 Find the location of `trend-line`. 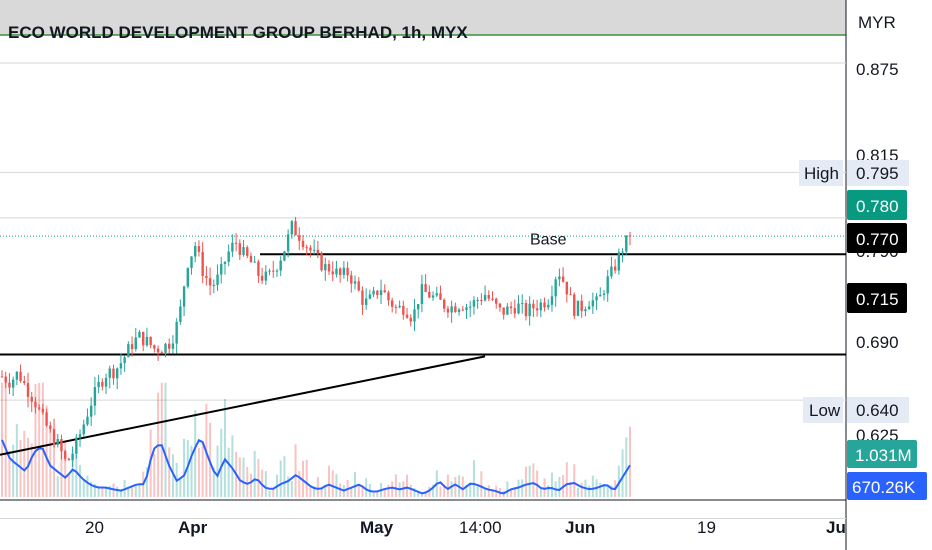

trend-line is located at coordinates (243, 405).